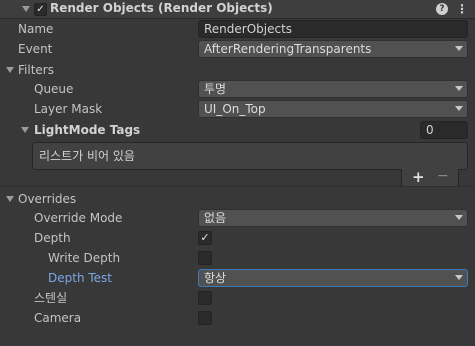 This screenshot has height=346, width=475. What do you see at coordinates (430, 177) in the screenshot?
I see `list-footer: + −` at bounding box center [430, 177].